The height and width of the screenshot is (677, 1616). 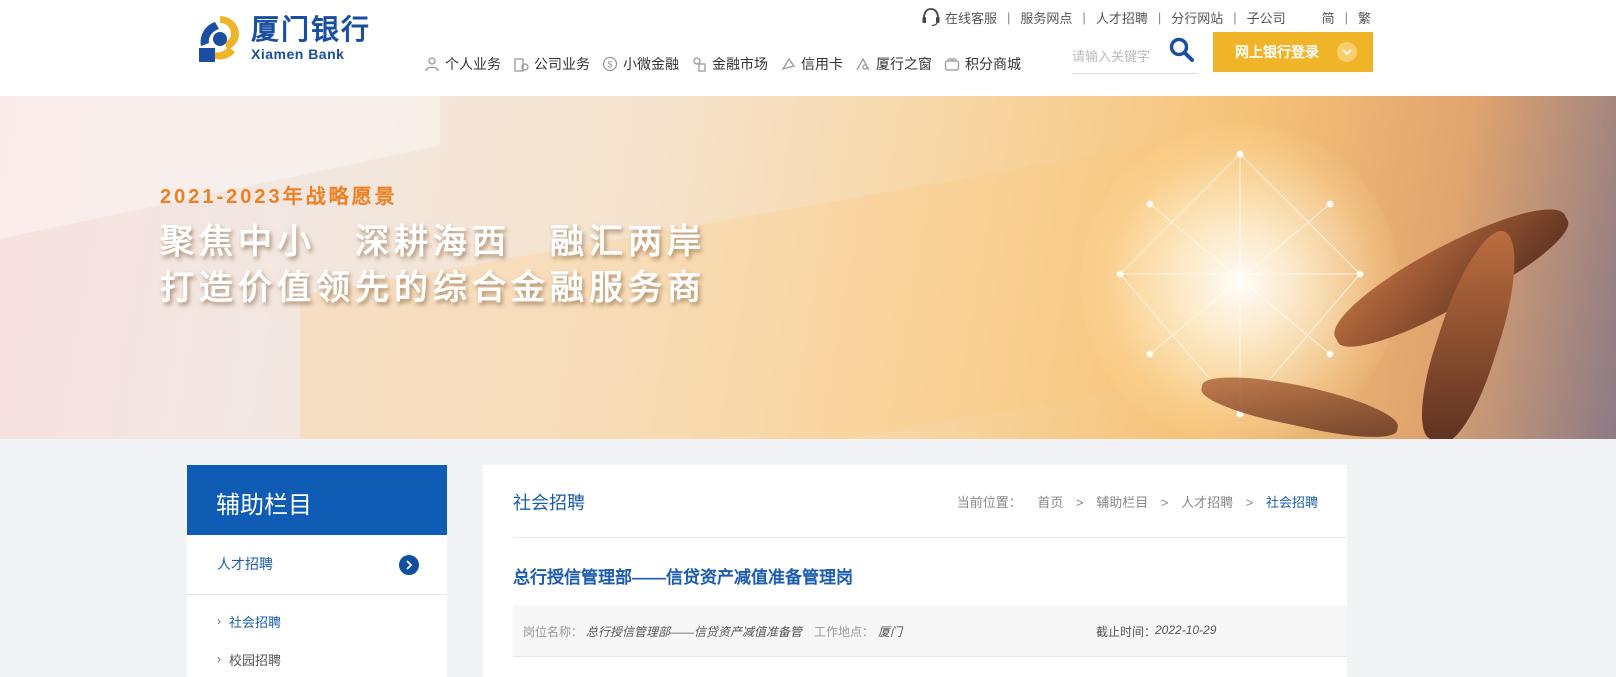 I want to click on chevron-right-icon, so click(x=409, y=565).